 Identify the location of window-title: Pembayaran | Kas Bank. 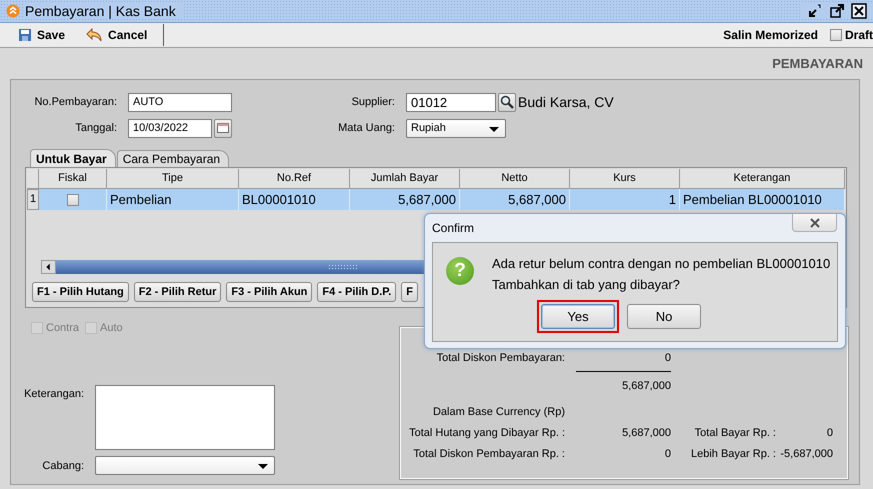
(103, 11).